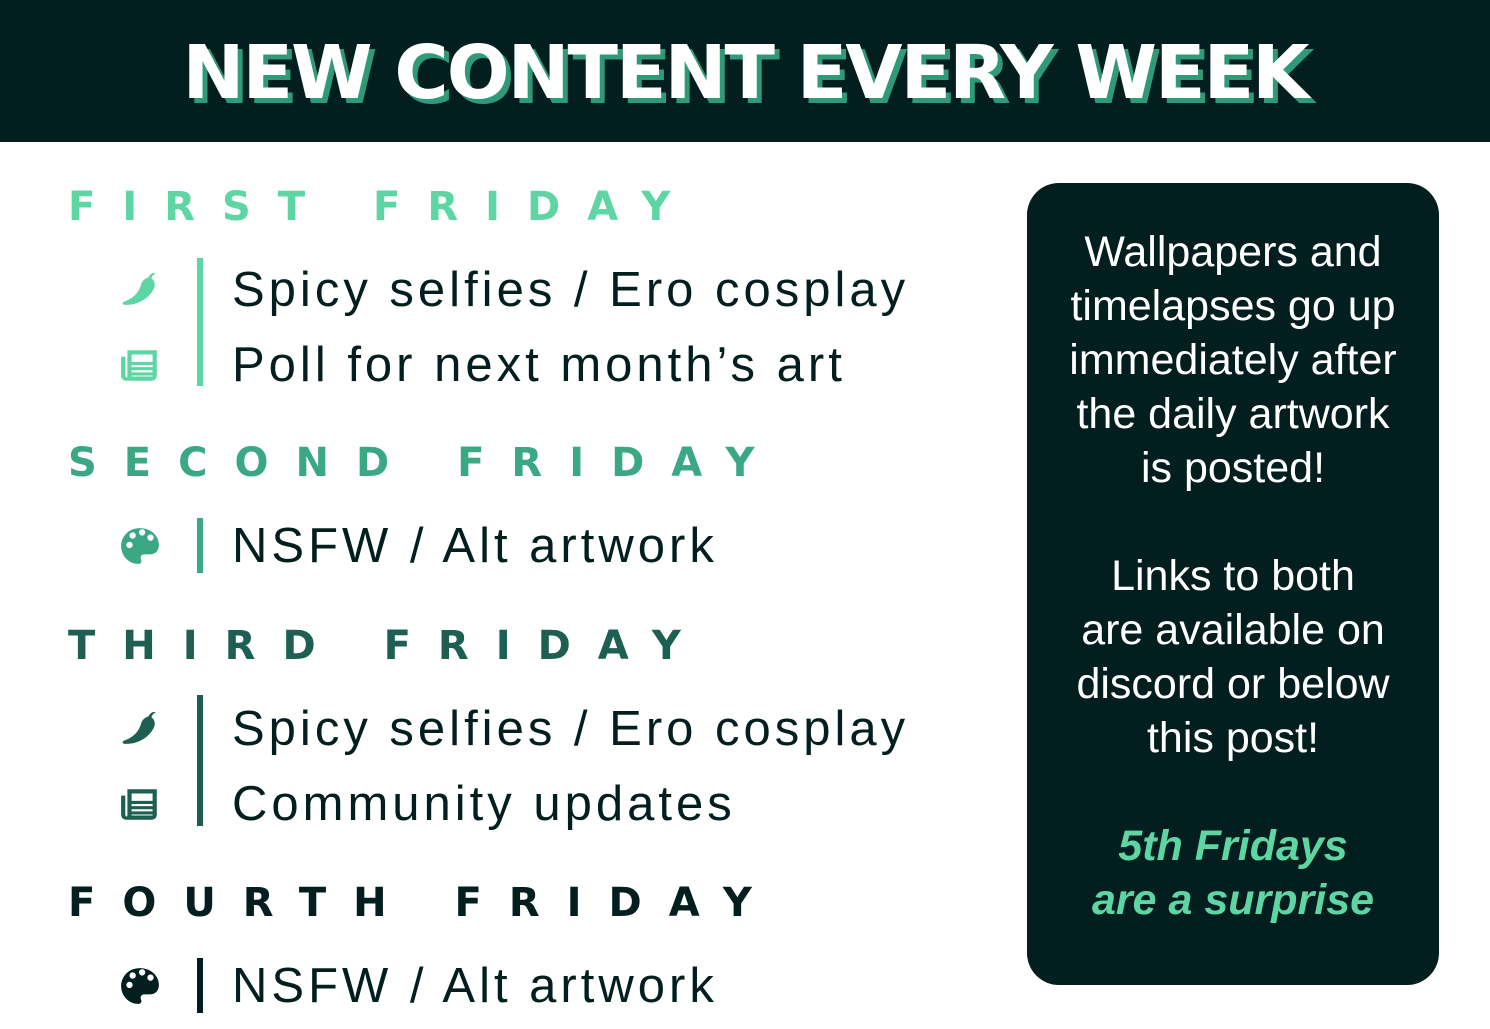 Image resolution: width=1490 pixels, height=1029 pixels. What do you see at coordinates (423, 903) in the screenshot?
I see `section-title: FOURTH FRIDAY` at bounding box center [423, 903].